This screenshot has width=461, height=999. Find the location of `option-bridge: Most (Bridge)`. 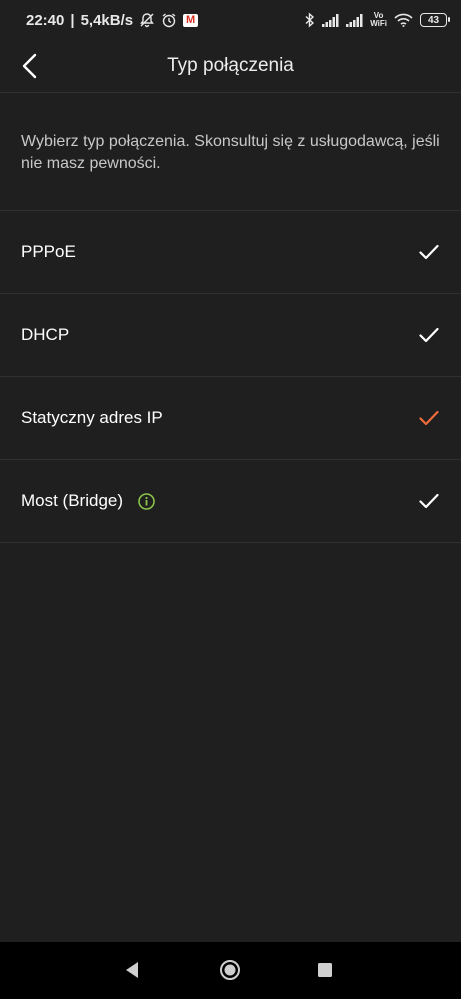

option-bridge: Most (Bridge) is located at coordinates (230, 501).